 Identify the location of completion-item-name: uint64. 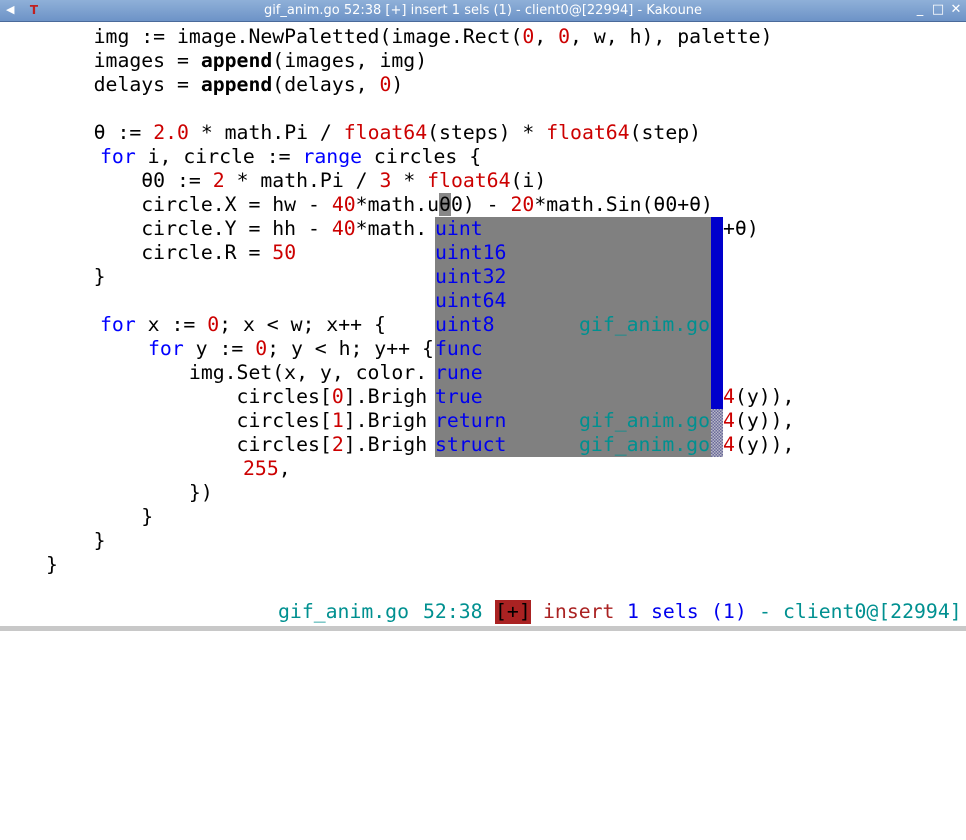
(471, 300).